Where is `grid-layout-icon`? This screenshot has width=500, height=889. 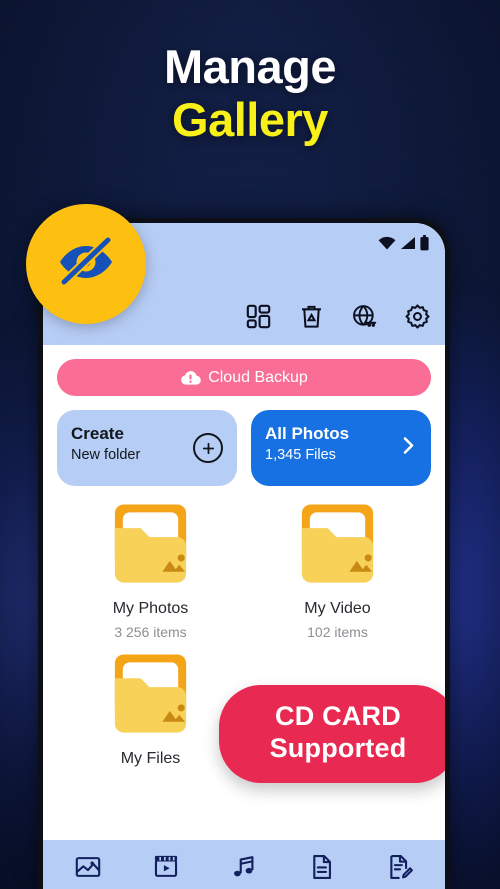 grid-layout-icon is located at coordinates (258, 319).